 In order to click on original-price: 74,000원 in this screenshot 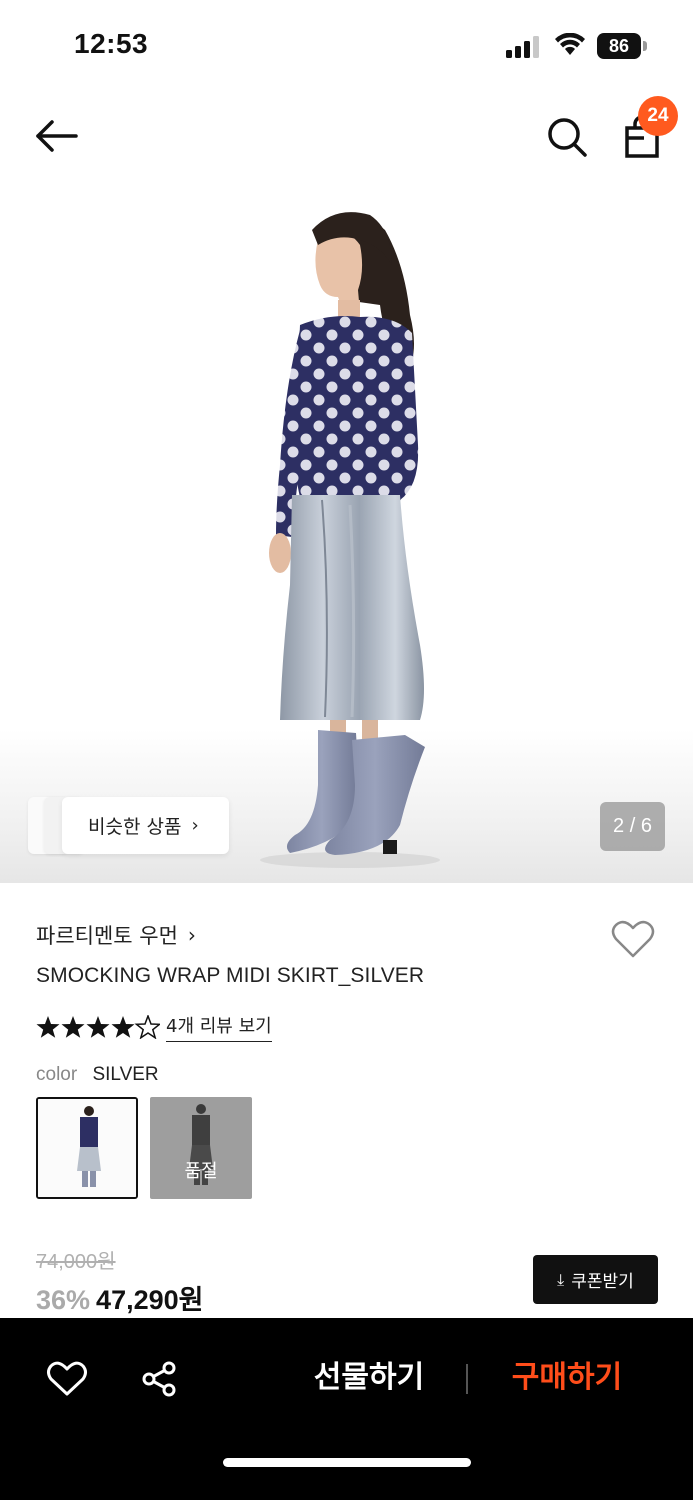, I will do `click(76, 1262)`.